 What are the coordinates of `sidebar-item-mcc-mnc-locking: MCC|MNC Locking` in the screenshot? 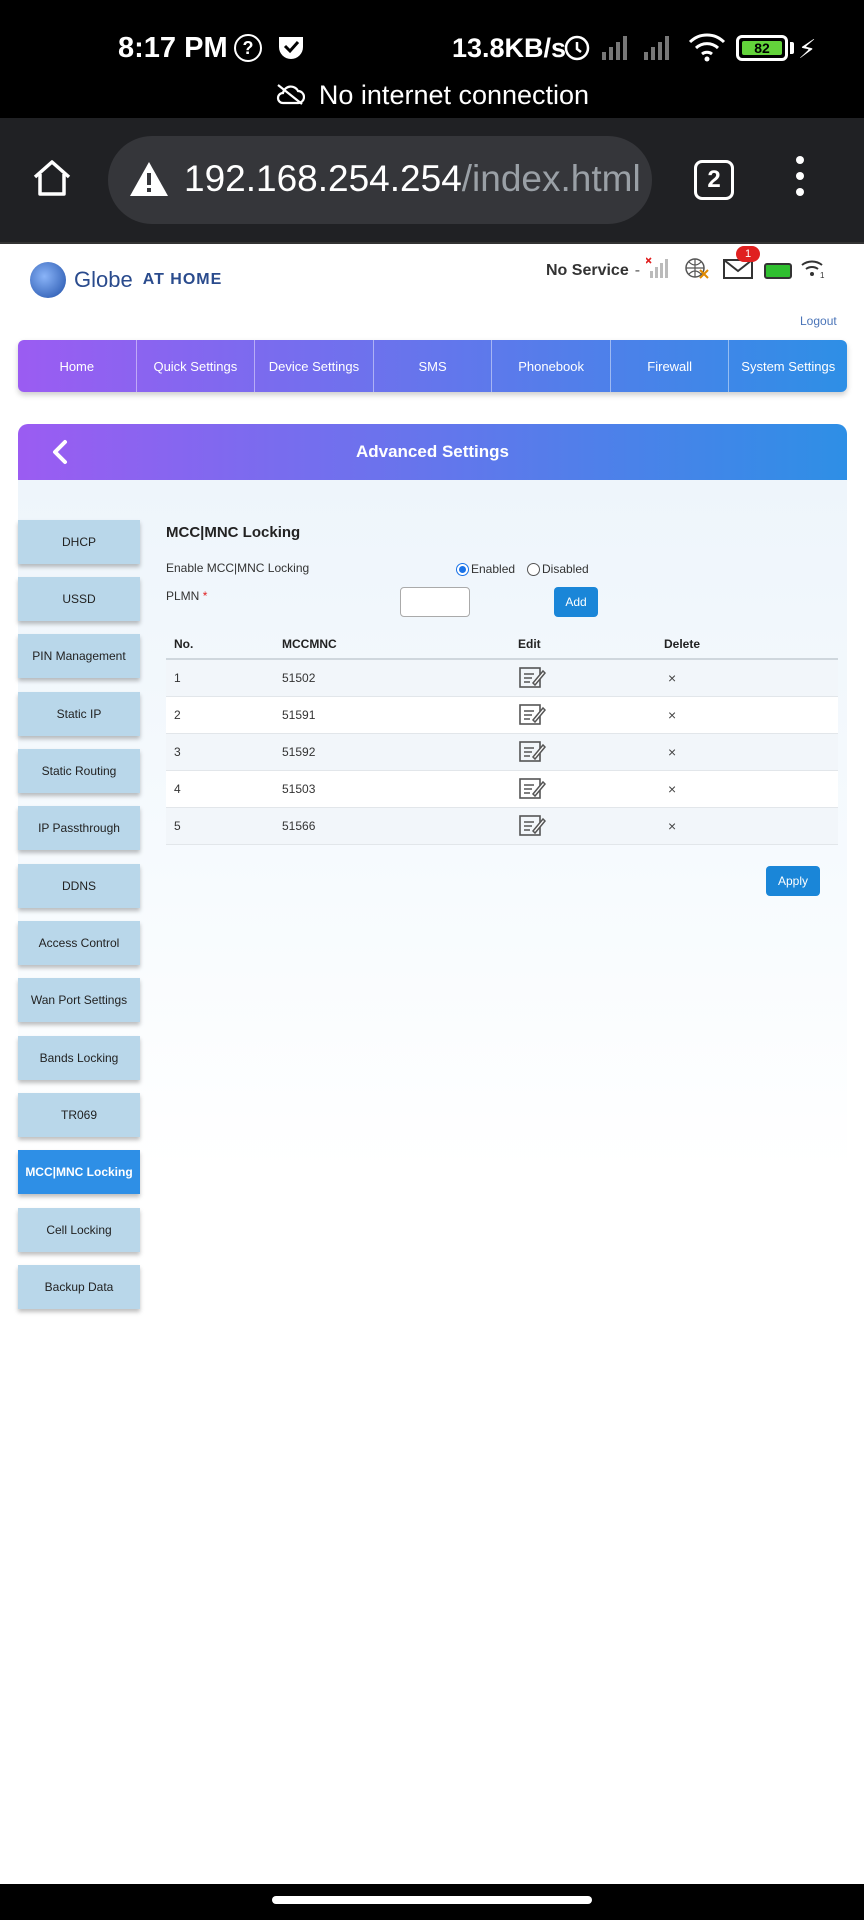 It's located at (79, 1172).